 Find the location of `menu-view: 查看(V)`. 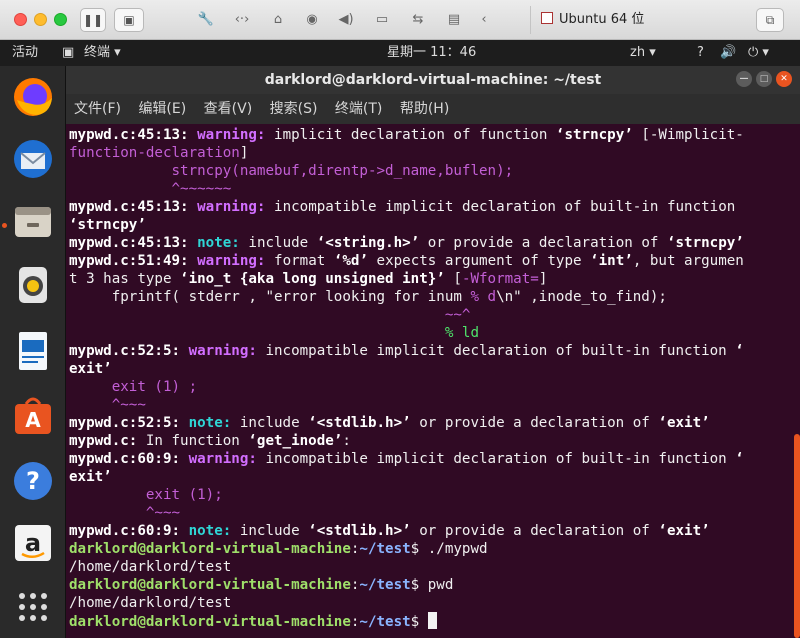

menu-view: 查看(V) is located at coordinates (228, 109).